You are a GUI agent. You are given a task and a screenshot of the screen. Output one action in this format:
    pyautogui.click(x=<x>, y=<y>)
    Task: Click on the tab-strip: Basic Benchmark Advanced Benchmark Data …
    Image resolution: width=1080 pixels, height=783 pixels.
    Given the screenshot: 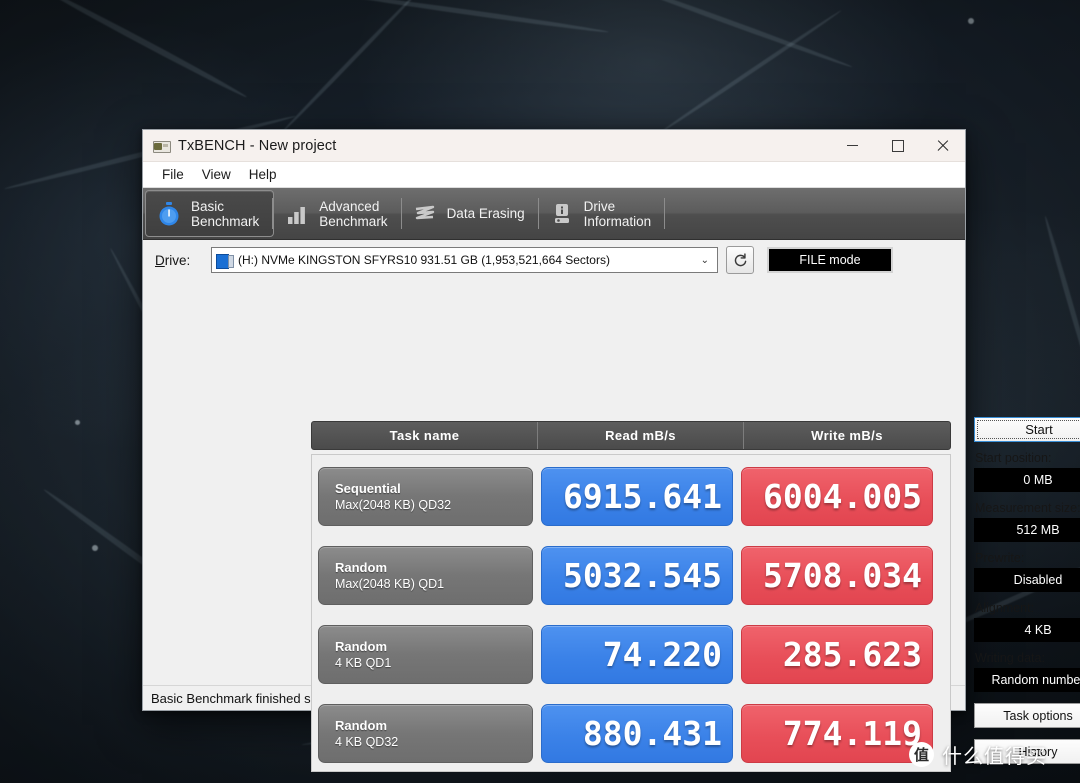 What is the action you would take?
    pyautogui.click(x=554, y=214)
    